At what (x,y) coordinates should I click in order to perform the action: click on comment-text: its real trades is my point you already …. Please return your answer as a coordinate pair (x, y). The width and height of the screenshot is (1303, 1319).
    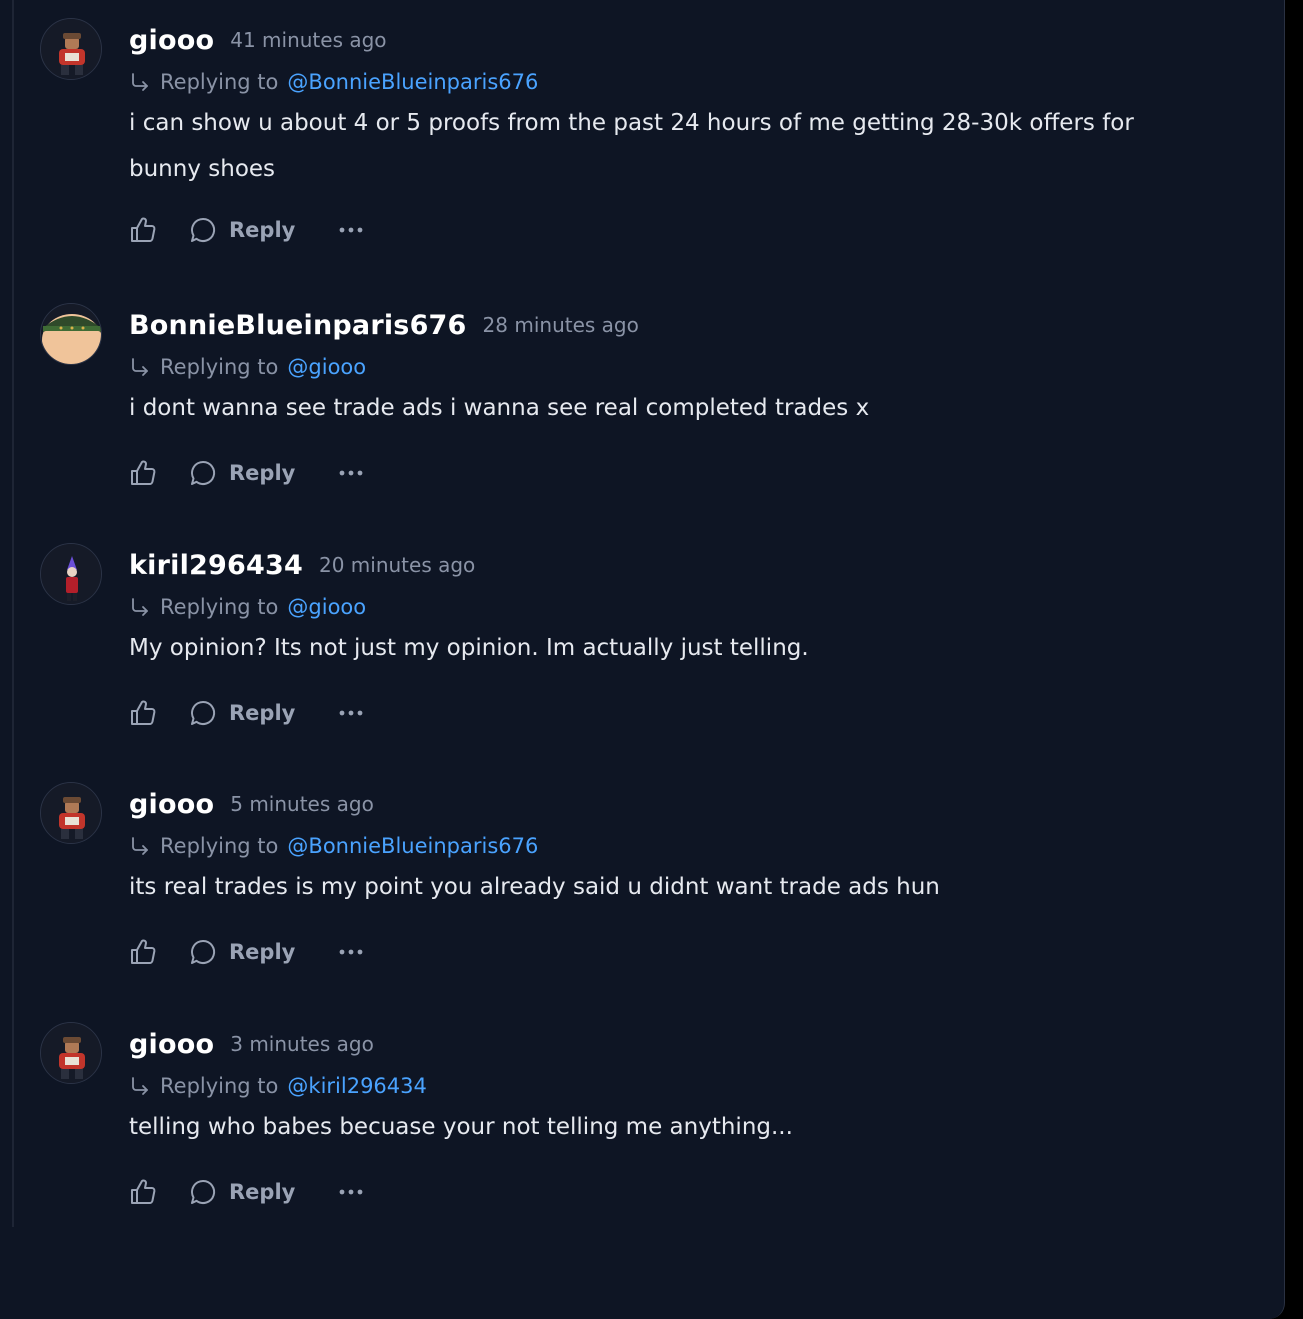
    Looking at the image, I should click on (534, 887).